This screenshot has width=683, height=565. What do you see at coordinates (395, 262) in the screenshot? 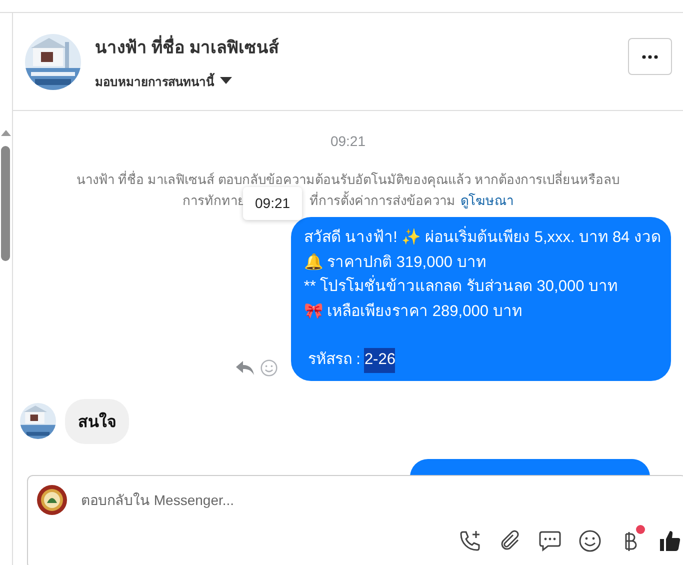
I see `message-line: 🔔 ราคาปกติ 319,000 บาท` at bounding box center [395, 262].